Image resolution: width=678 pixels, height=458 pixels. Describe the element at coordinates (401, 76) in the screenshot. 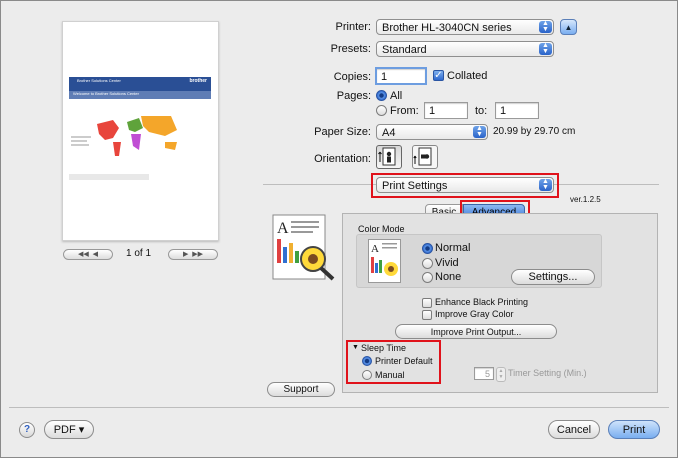

I see `copies-field: 1` at that location.